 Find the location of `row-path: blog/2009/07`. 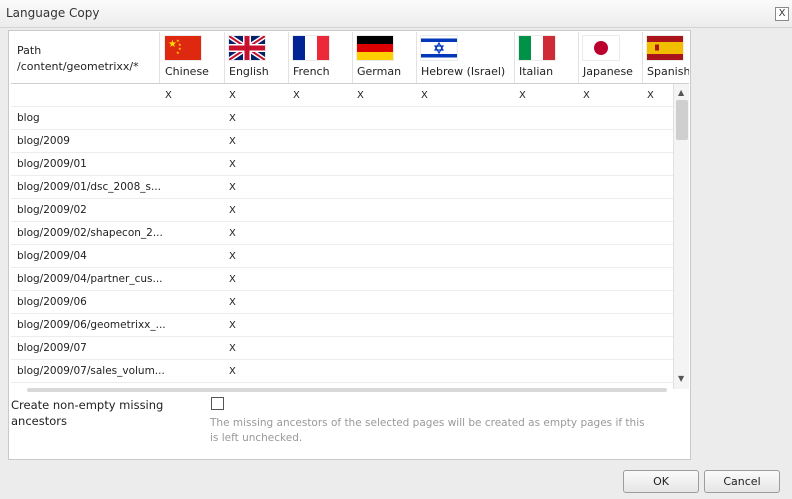

row-path: blog/2009/07 is located at coordinates (52, 348).